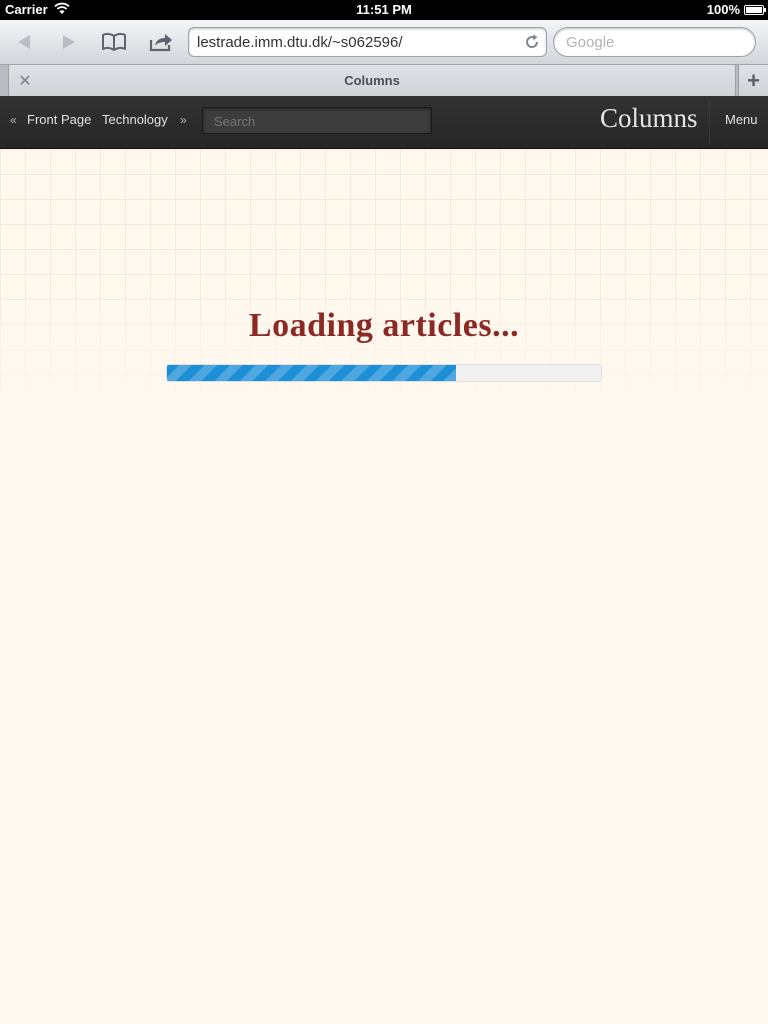  What do you see at coordinates (741, 119) in the screenshot?
I see `menu-button: Menu` at bounding box center [741, 119].